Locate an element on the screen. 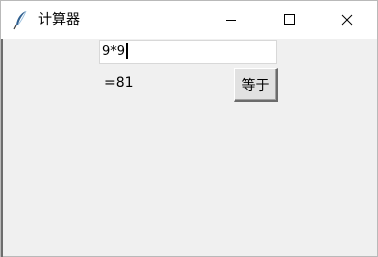 Image resolution: width=378 pixels, height=257 pixels. maximize-button is located at coordinates (289, 20).